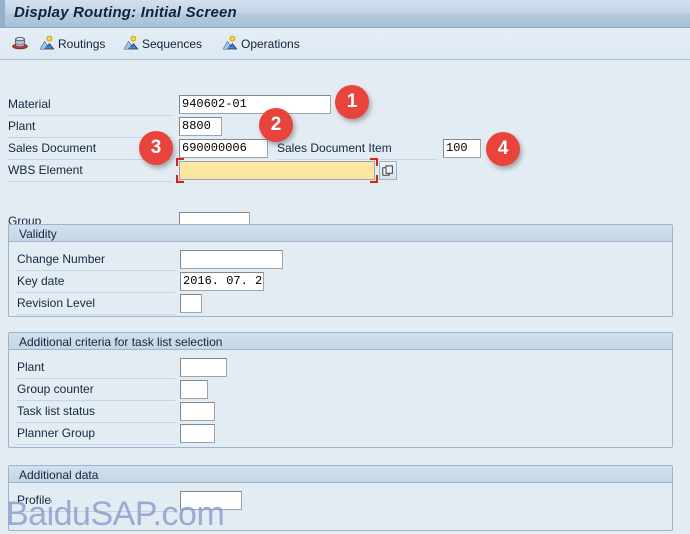  I want to click on operations-button: Operations, so click(261, 44).